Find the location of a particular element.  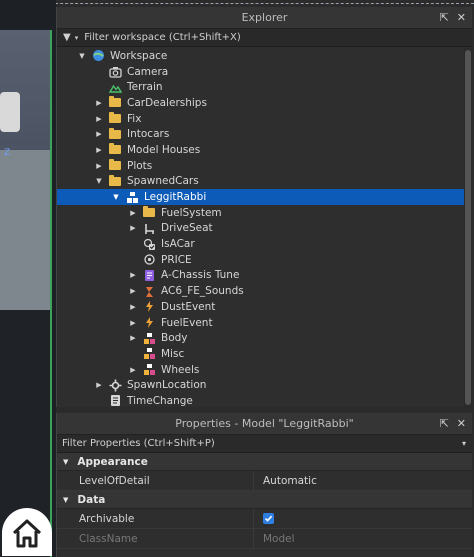

tree-item-label: Wheels is located at coordinates (180, 369).